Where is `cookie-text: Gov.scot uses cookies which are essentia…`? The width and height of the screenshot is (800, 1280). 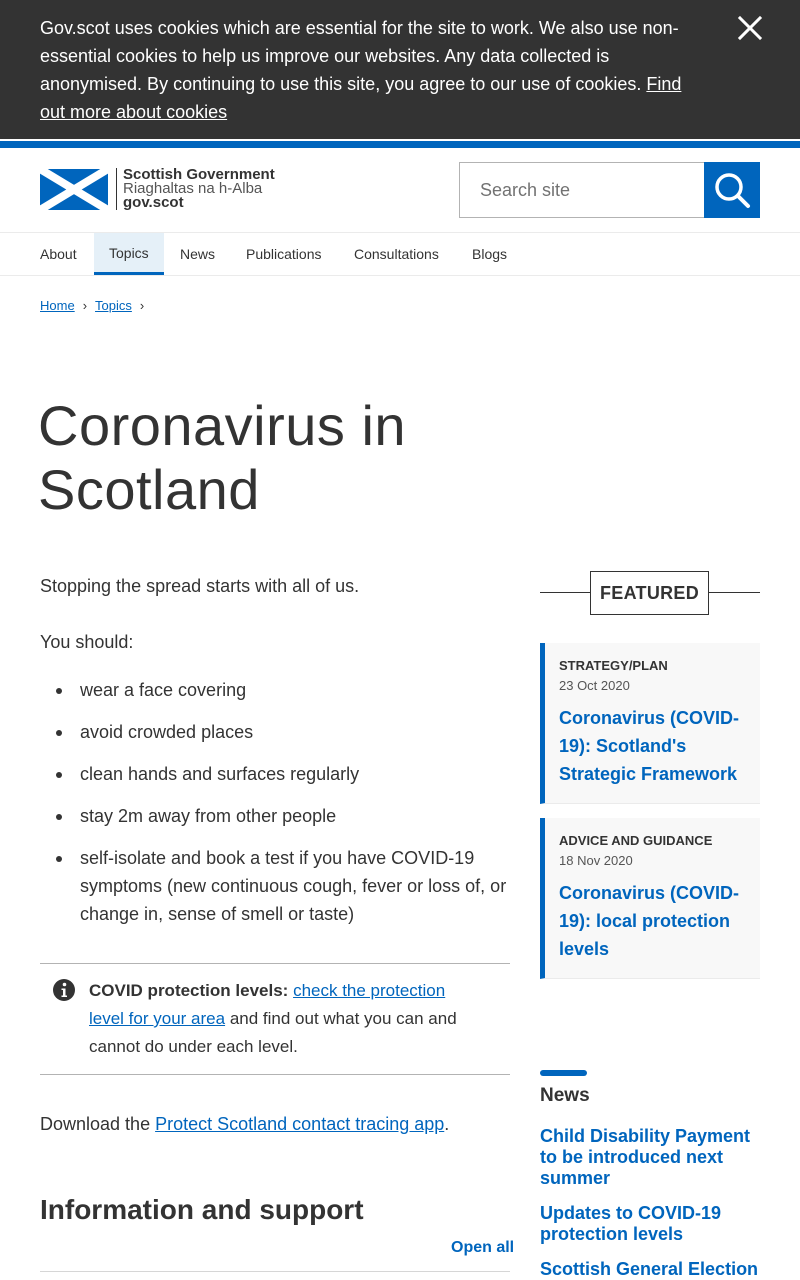 cookie-text: Gov.scot uses cookies which are essentia… is located at coordinates (359, 56).